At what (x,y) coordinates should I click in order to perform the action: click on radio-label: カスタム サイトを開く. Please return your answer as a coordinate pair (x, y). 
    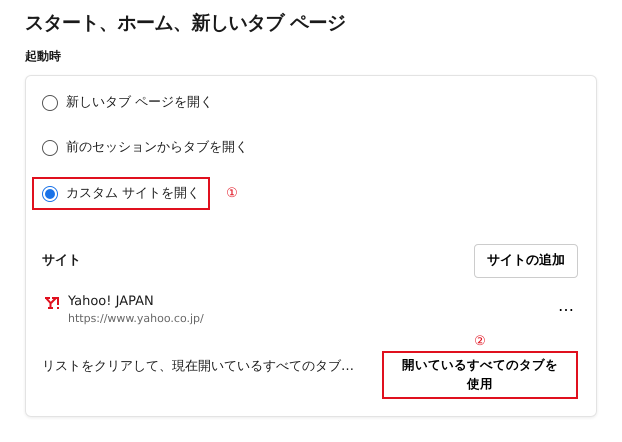
    Looking at the image, I should click on (133, 193).